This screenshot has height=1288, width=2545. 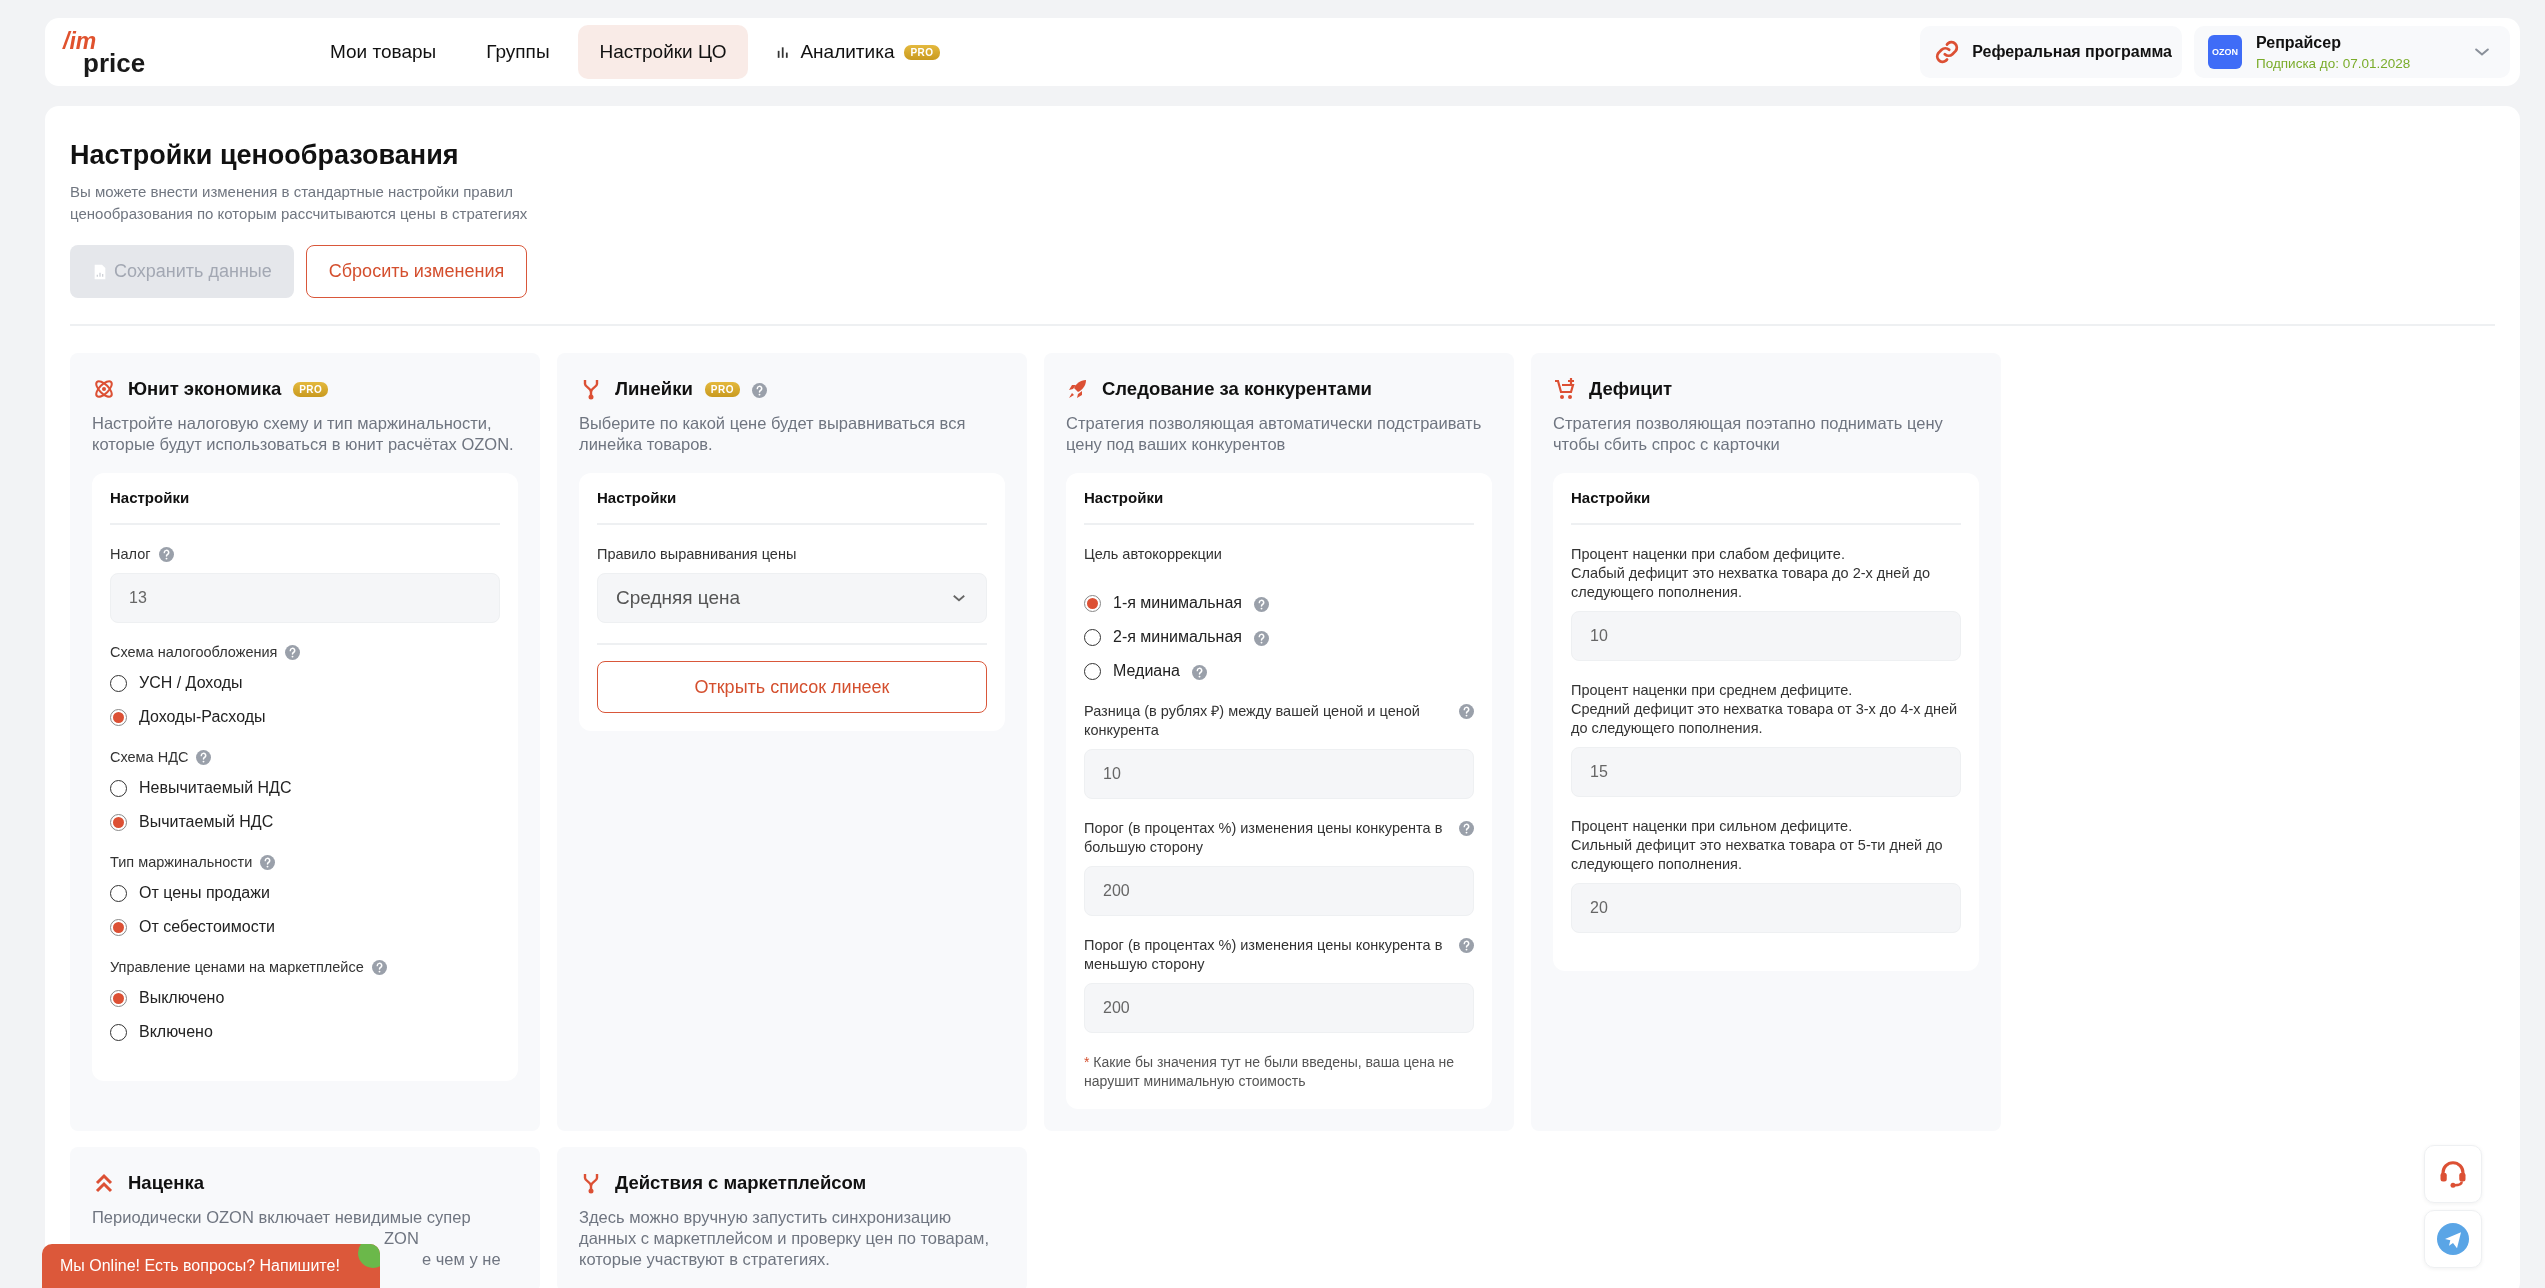 What do you see at coordinates (1153, 554) in the screenshot?
I see `field-label: Цель автокоррекции` at bounding box center [1153, 554].